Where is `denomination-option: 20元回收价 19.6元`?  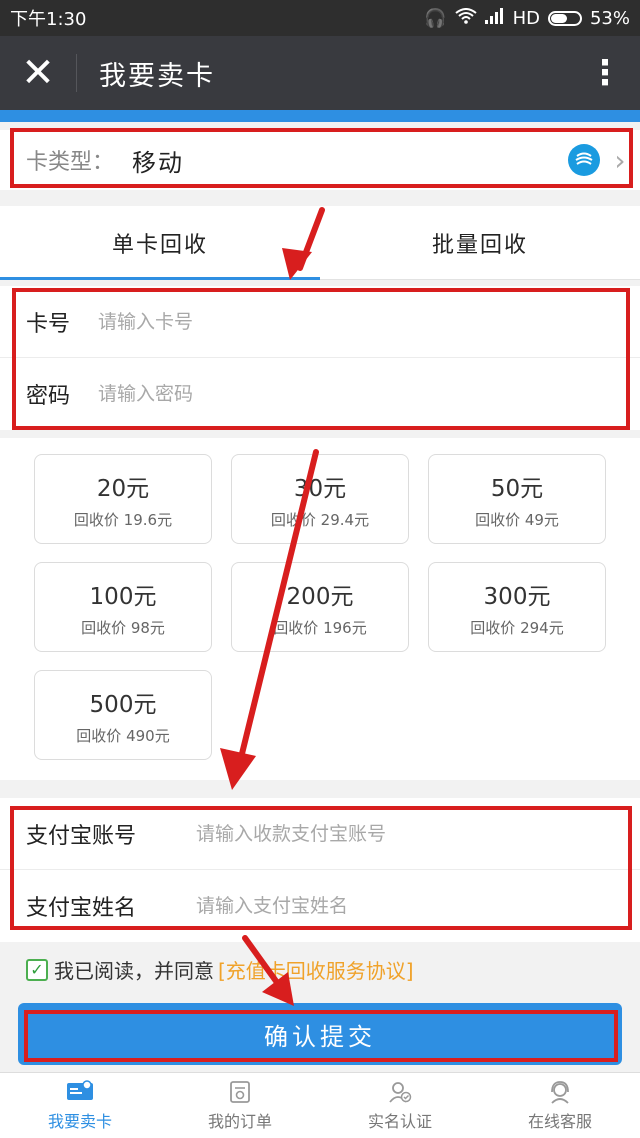 denomination-option: 20元回收价 19.6元 is located at coordinates (123, 499).